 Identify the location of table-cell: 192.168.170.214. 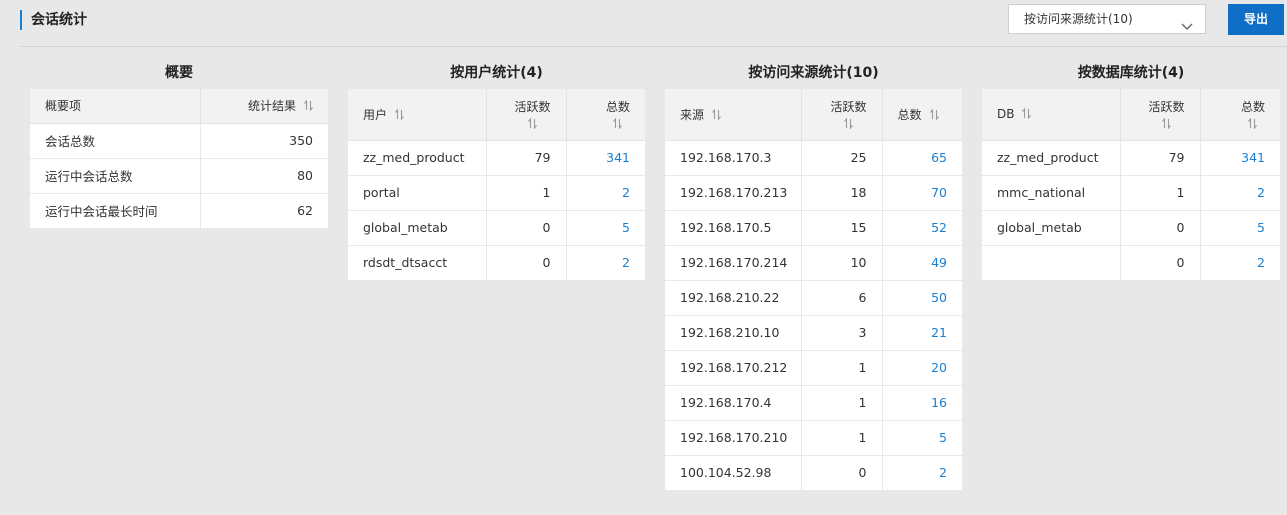
(733, 262).